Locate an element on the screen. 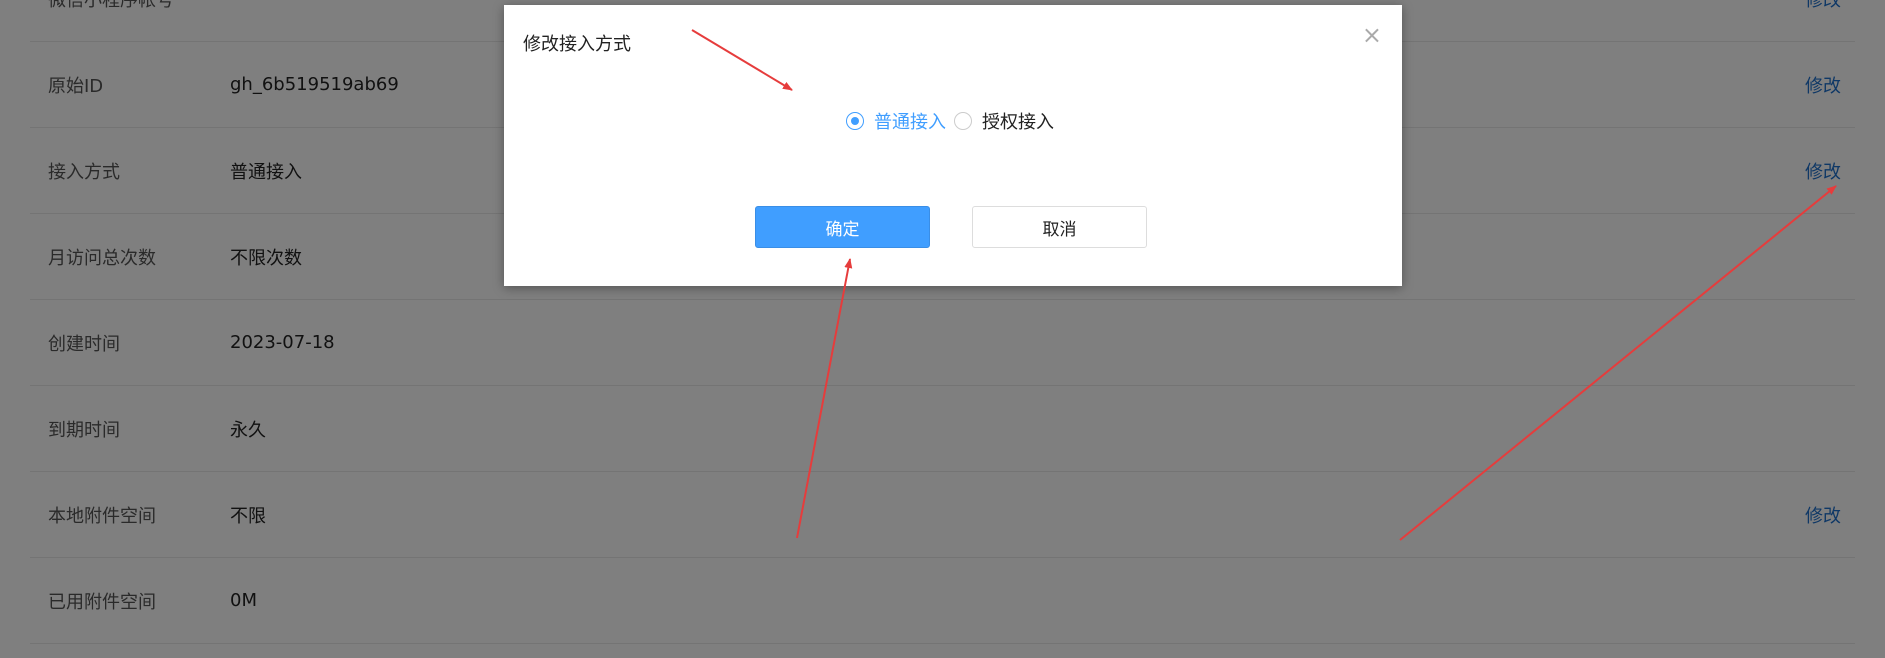 This screenshot has width=1885, height=658. access-method-radio-group: 普通接入 授权接入 is located at coordinates (954, 121).